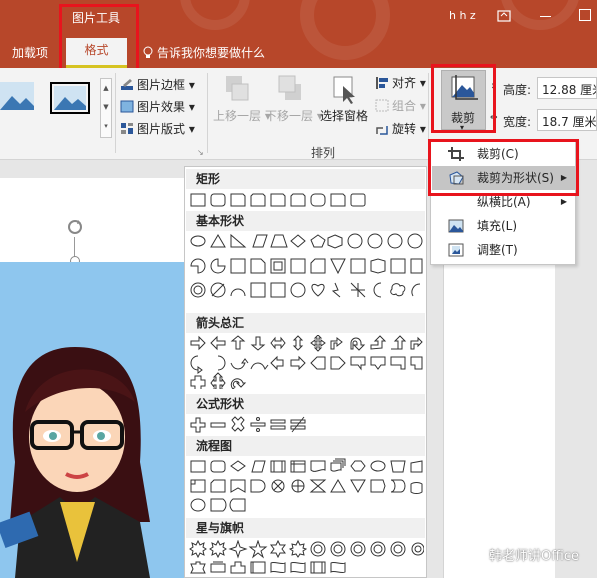  Describe the element at coordinates (585, 15) in the screenshot. I see `maximize-icon` at that location.